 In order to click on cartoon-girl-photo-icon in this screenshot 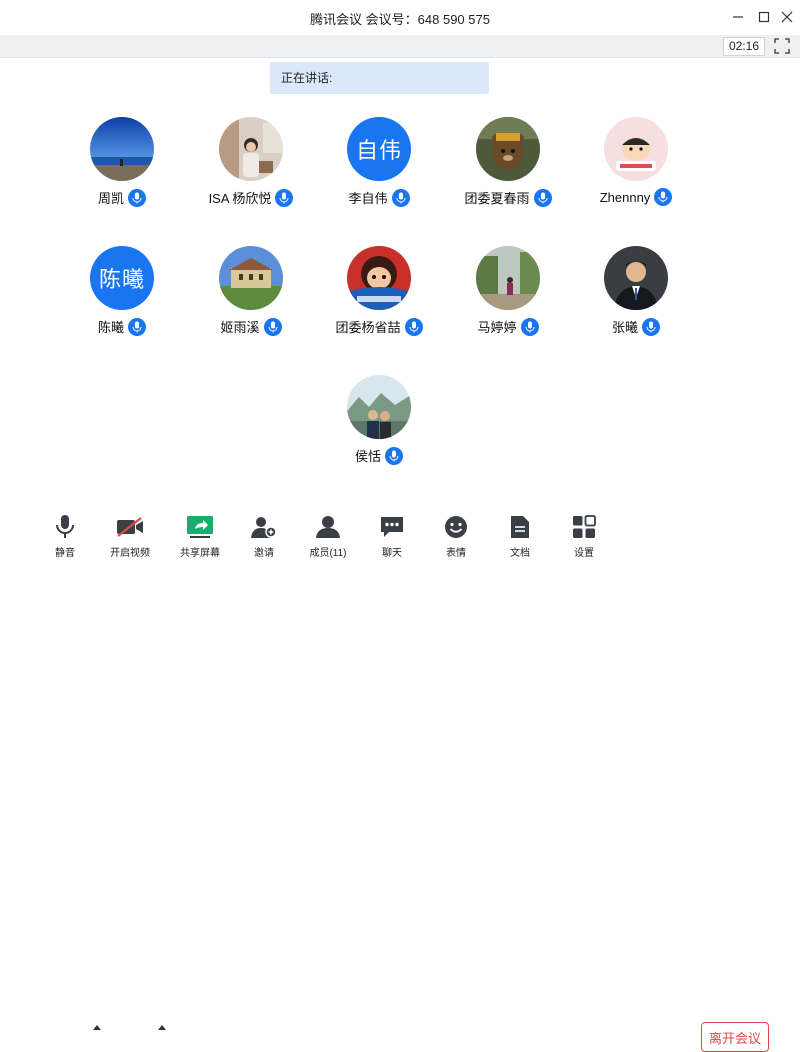, I will do `click(379, 278)`.